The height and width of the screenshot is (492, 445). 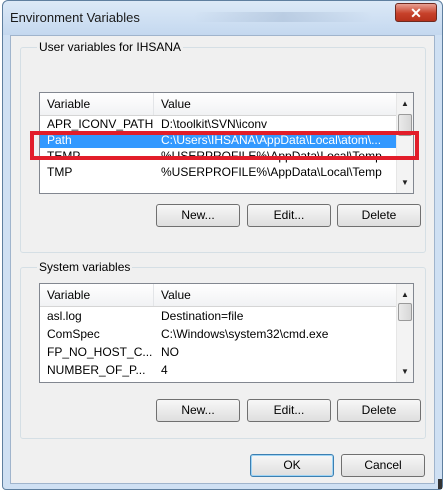 What do you see at coordinates (75, 17) in the screenshot?
I see `window-title: Environment Variables` at bounding box center [75, 17].